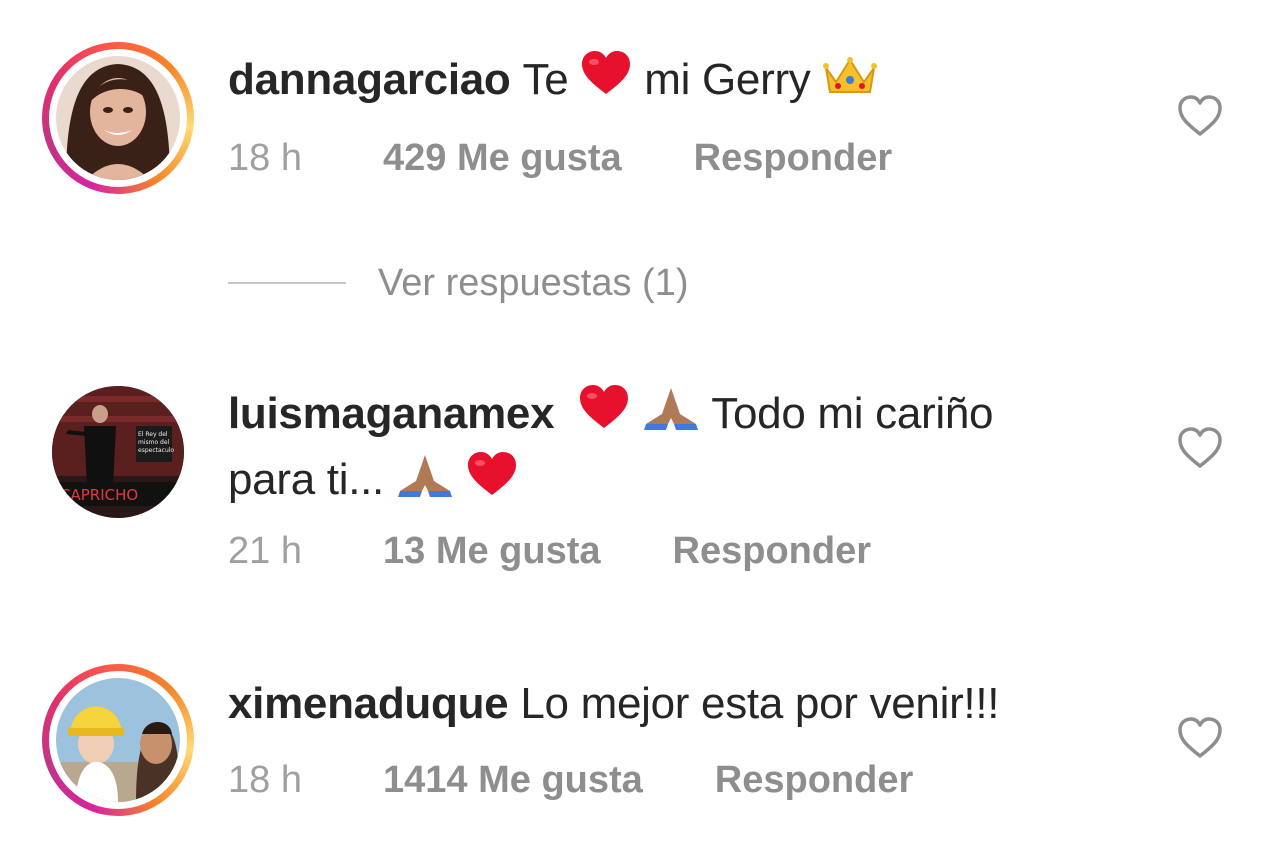 The image size is (1280, 841). What do you see at coordinates (502, 158) in the screenshot?
I see `likes-count: 429 Me gusta` at bounding box center [502, 158].